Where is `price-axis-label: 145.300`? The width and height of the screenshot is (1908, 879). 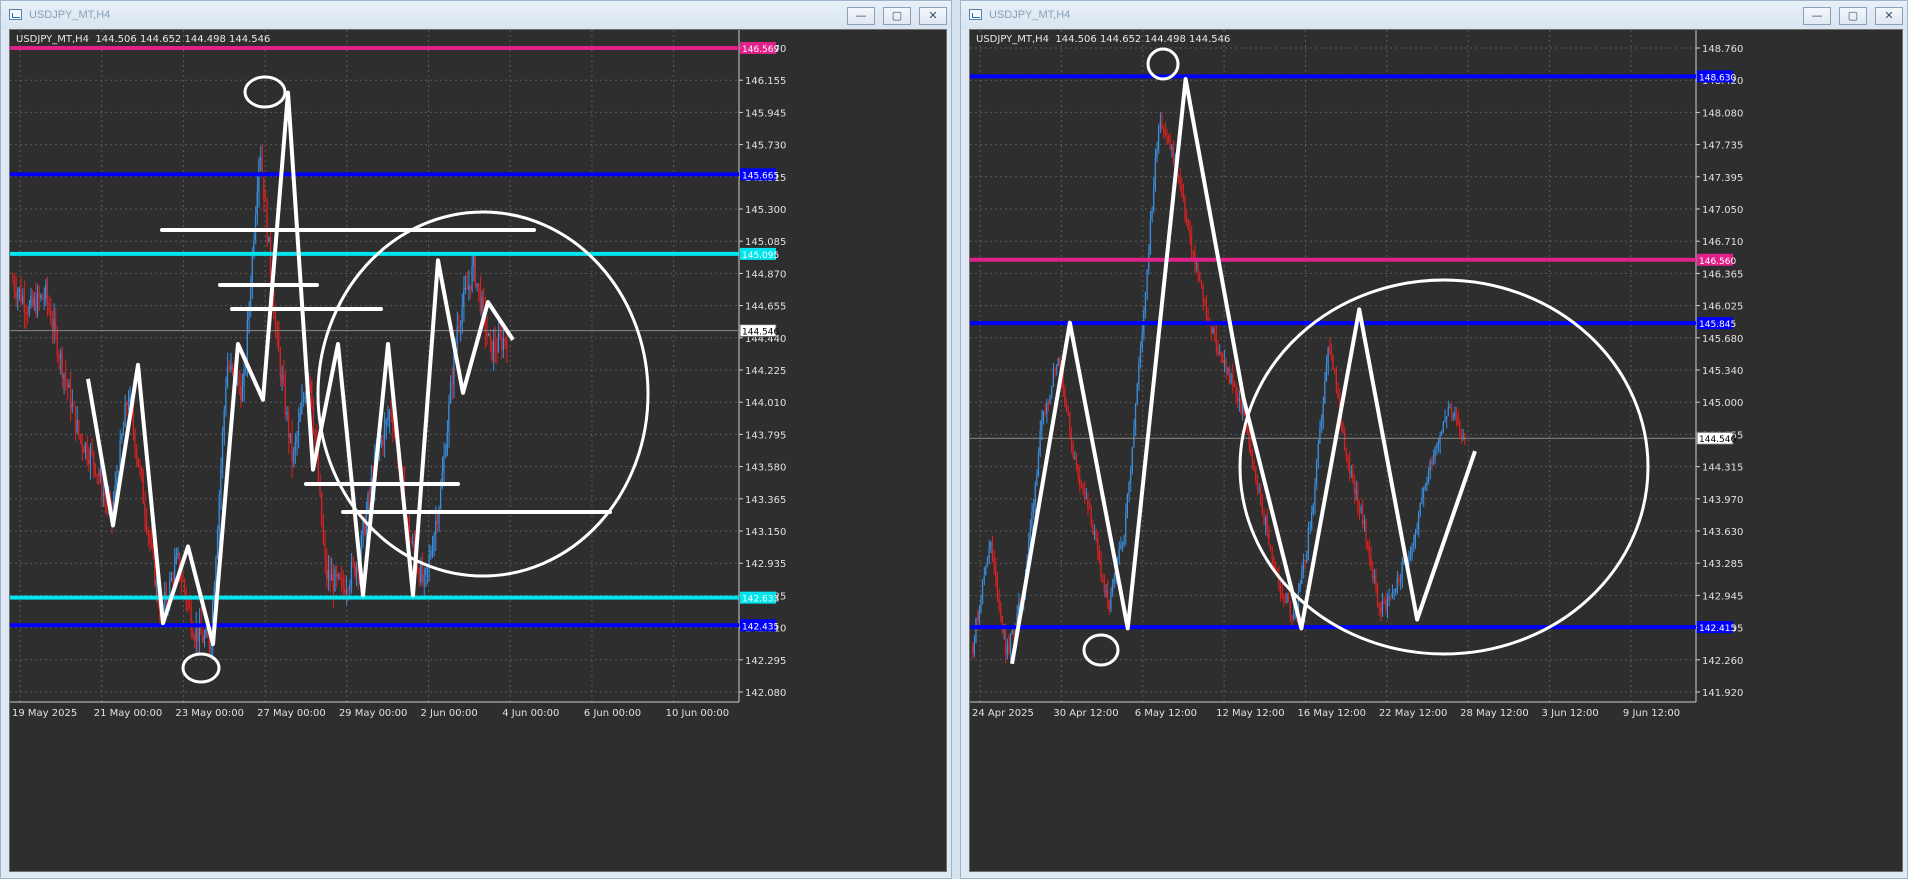 price-axis-label: 145.300 is located at coordinates (765, 210).